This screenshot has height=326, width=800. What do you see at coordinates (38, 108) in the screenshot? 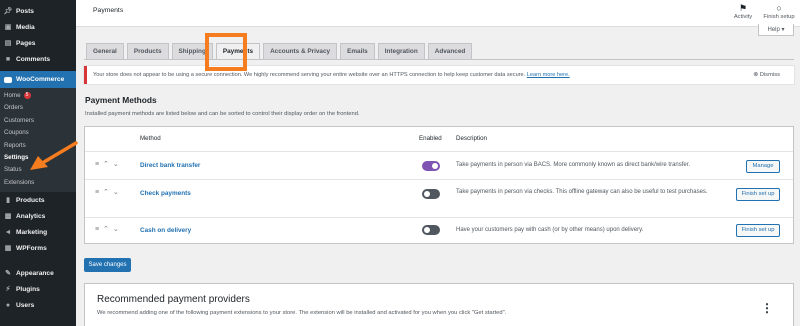
I see `submenu-item-orders: Orders` at bounding box center [38, 108].